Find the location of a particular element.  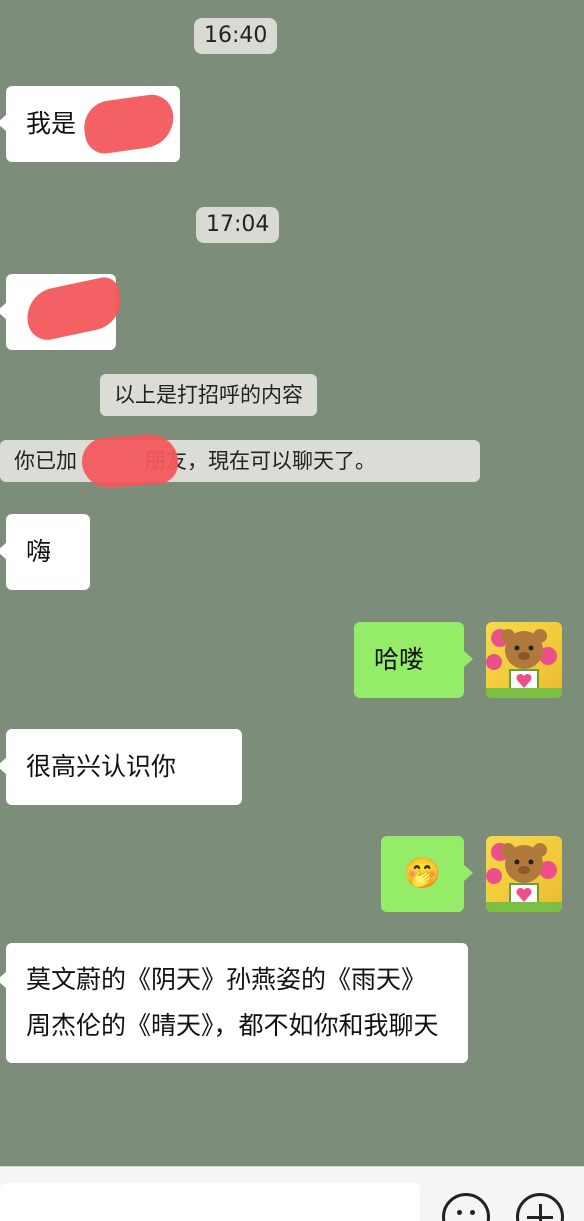

system-text-prefix: 你已加 is located at coordinates (45, 461).